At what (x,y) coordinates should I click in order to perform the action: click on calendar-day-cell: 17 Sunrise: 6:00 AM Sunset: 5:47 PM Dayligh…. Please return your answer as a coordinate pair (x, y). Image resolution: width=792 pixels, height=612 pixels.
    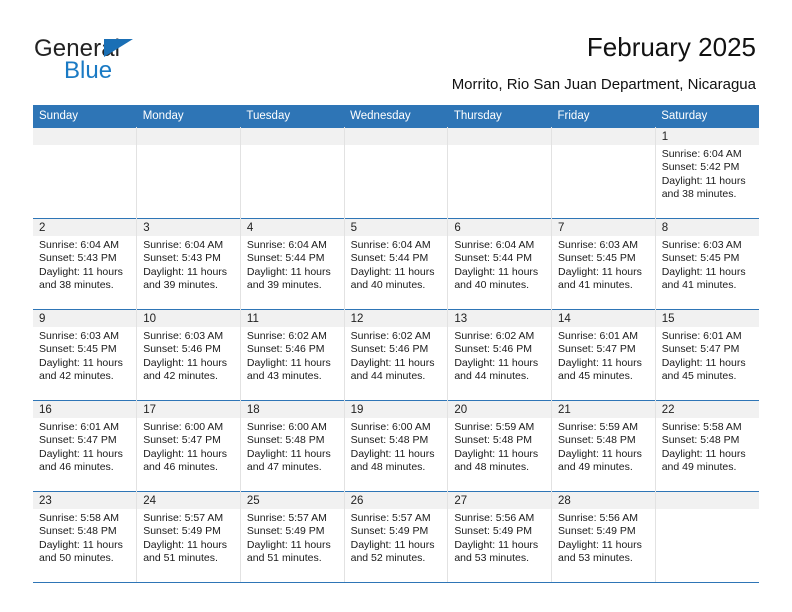
    Looking at the image, I should click on (188, 446).